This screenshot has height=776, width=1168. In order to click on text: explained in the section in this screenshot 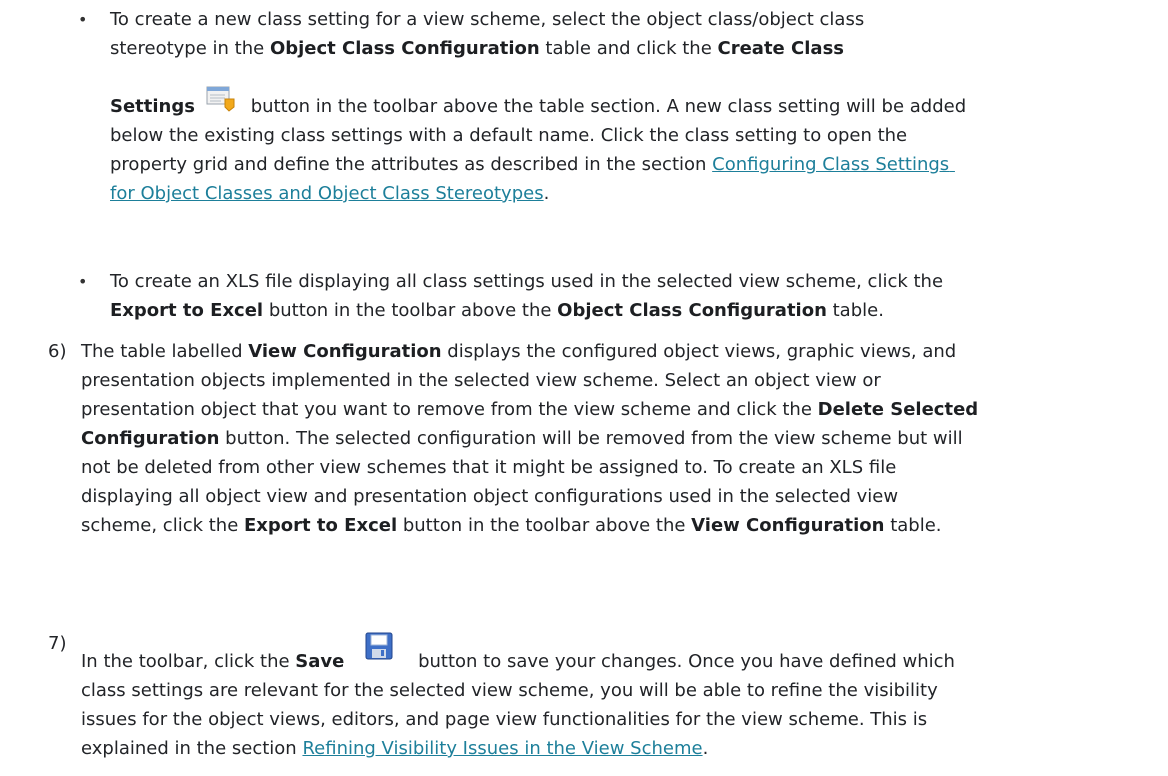, I will do `click(192, 748)`.